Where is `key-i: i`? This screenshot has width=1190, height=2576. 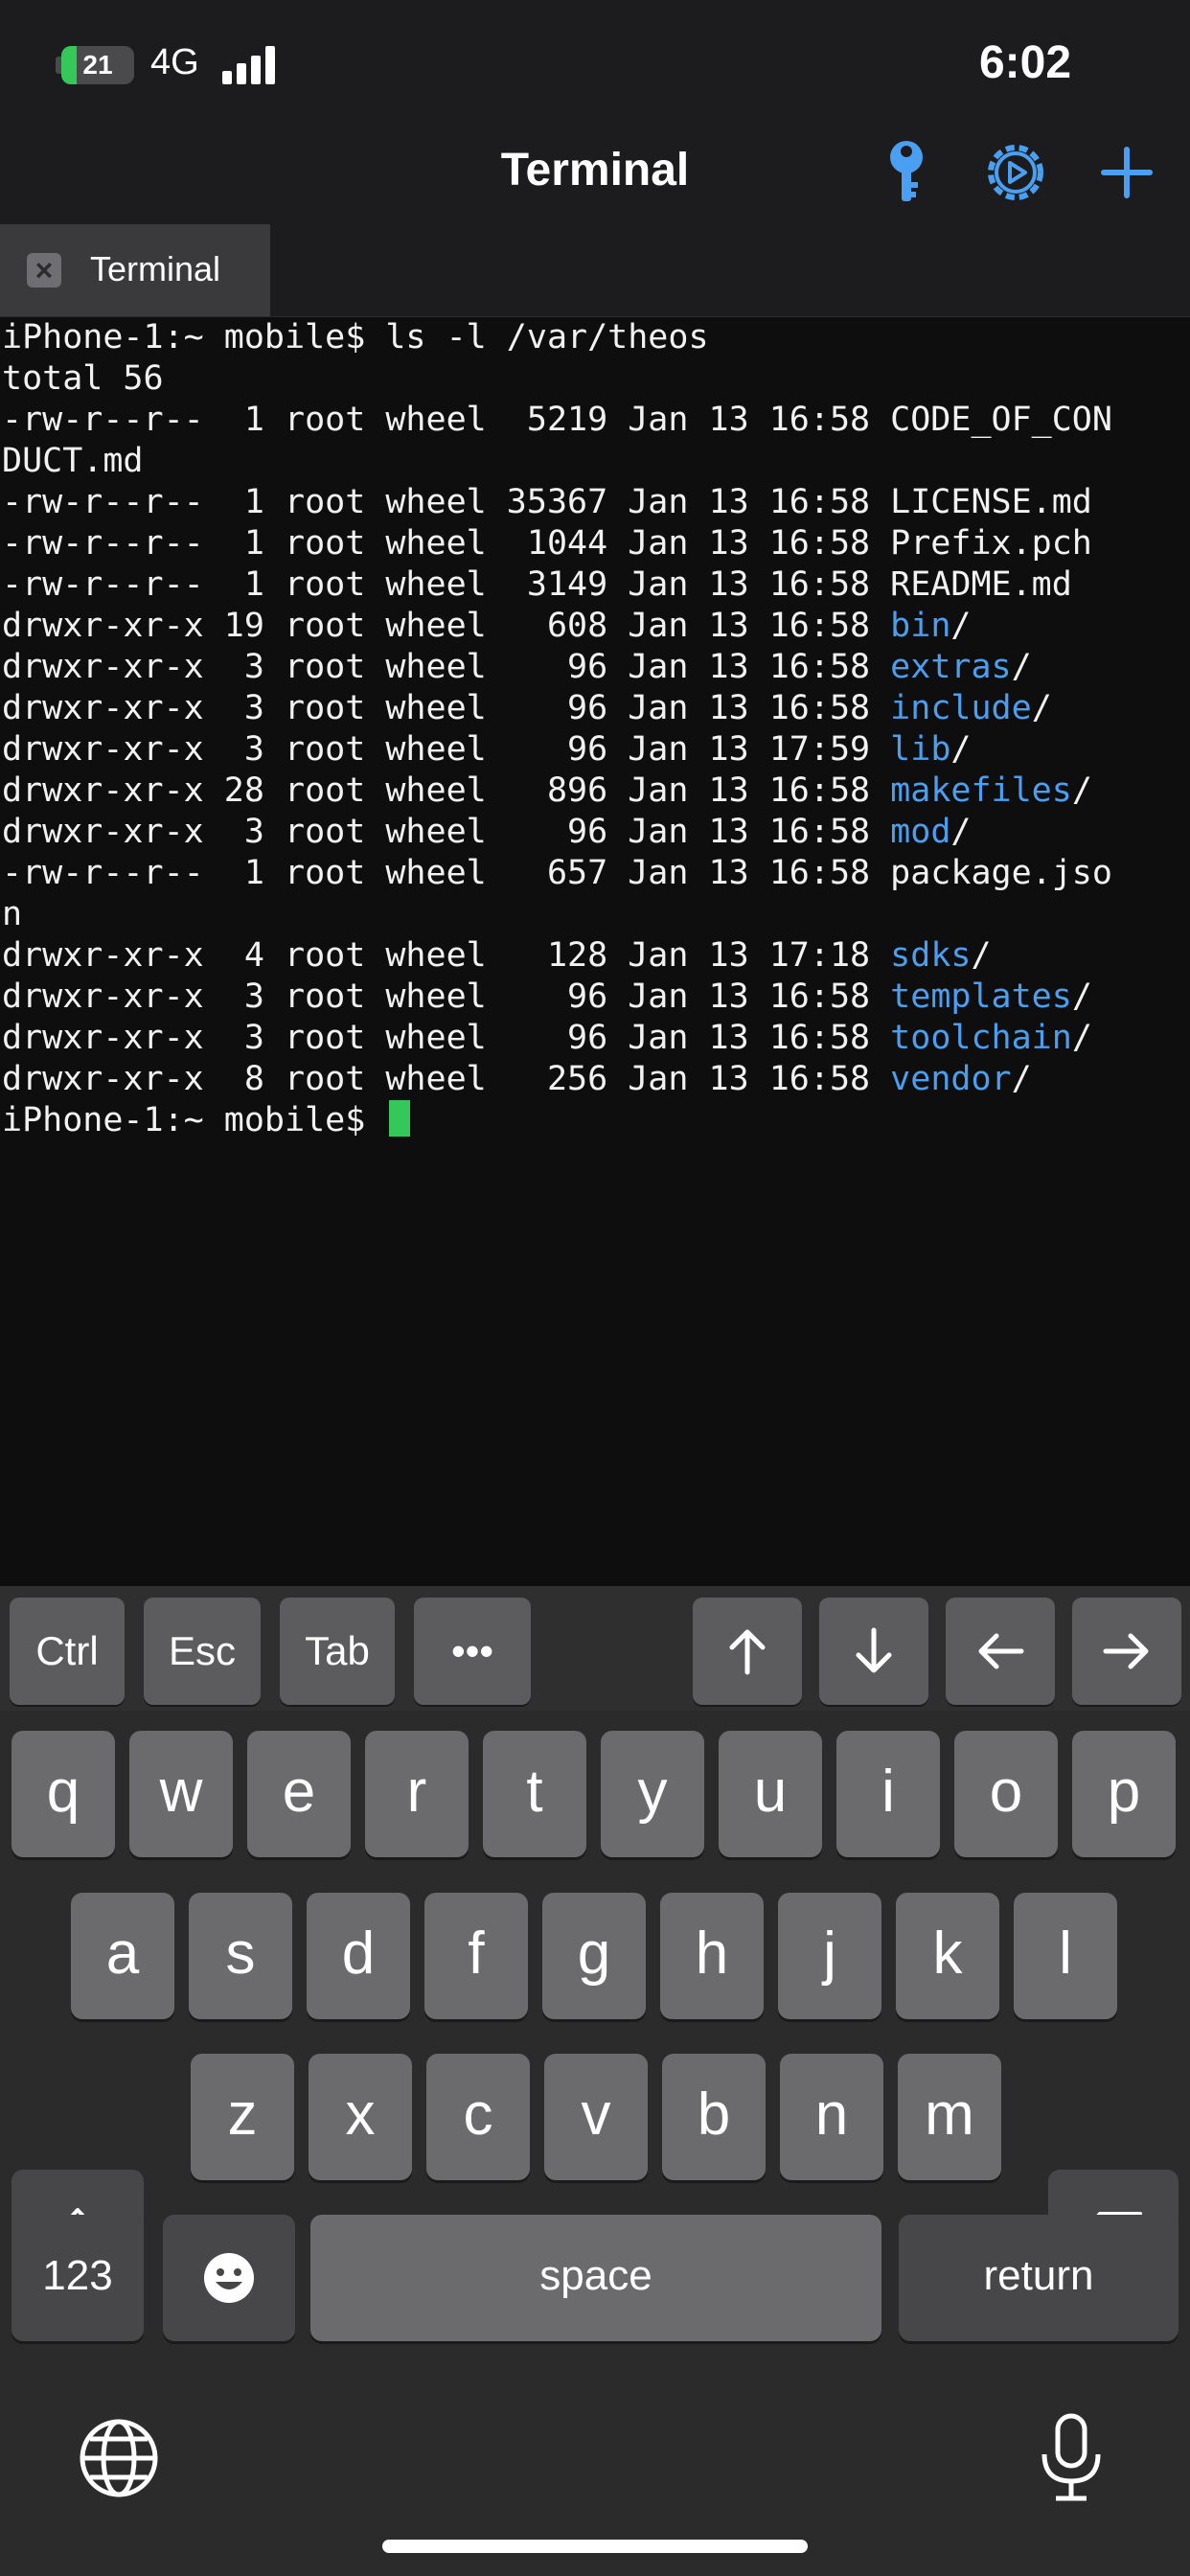
key-i: i is located at coordinates (888, 1794).